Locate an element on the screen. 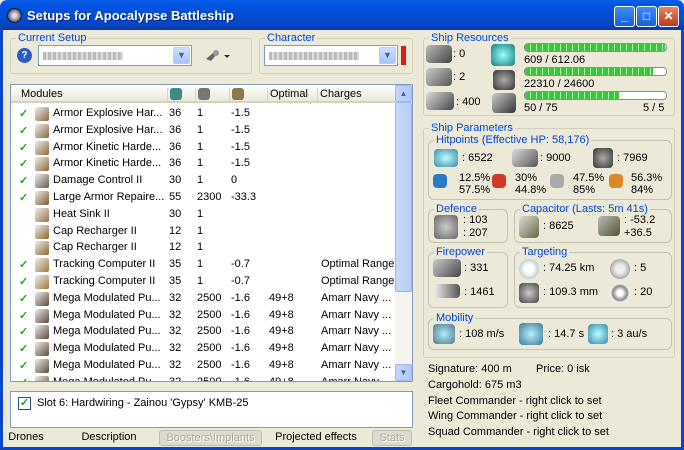 The width and height of the screenshot is (684, 450). explosive-resist-armor: 84% is located at coordinates (642, 190).